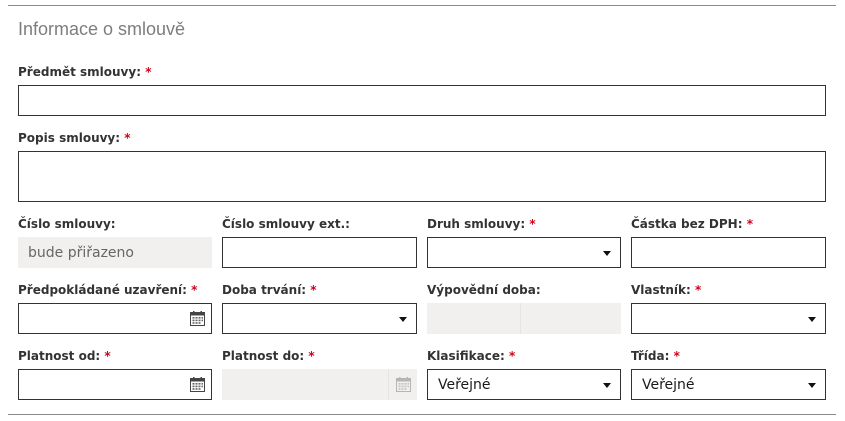 The image size is (845, 421). Describe the element at coordinates (319, 252) in the screenshot. I see `external-number-input` at that location.